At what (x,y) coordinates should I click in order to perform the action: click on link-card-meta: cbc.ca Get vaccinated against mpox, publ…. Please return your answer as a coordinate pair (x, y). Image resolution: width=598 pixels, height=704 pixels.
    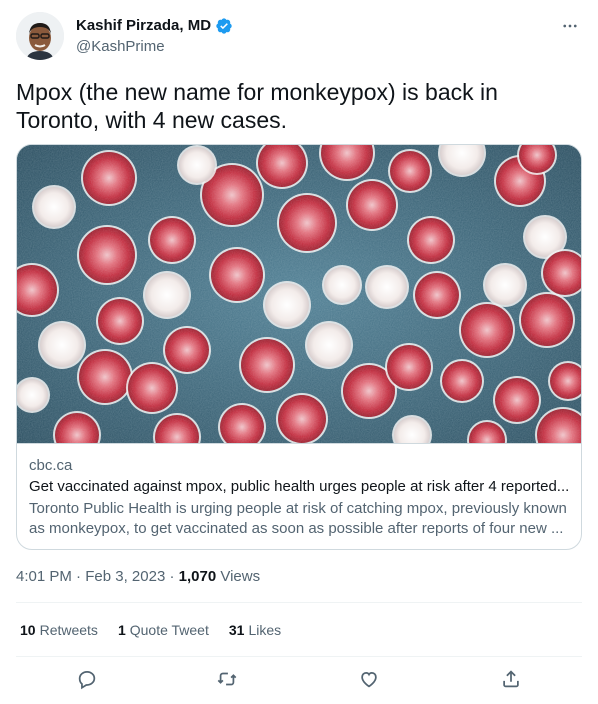
    Looking at the image, I should click on (299, 496).